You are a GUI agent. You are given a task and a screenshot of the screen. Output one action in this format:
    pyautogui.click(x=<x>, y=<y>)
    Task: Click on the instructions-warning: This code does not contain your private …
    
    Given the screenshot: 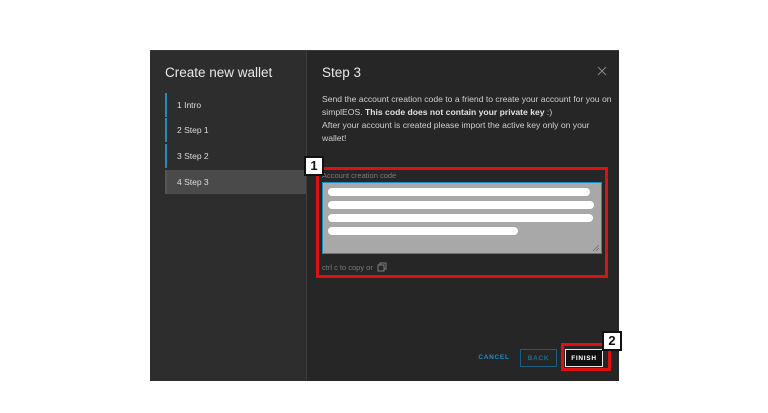 What is the action you would take?
    pyautogui.click(x=454, y=112)
    